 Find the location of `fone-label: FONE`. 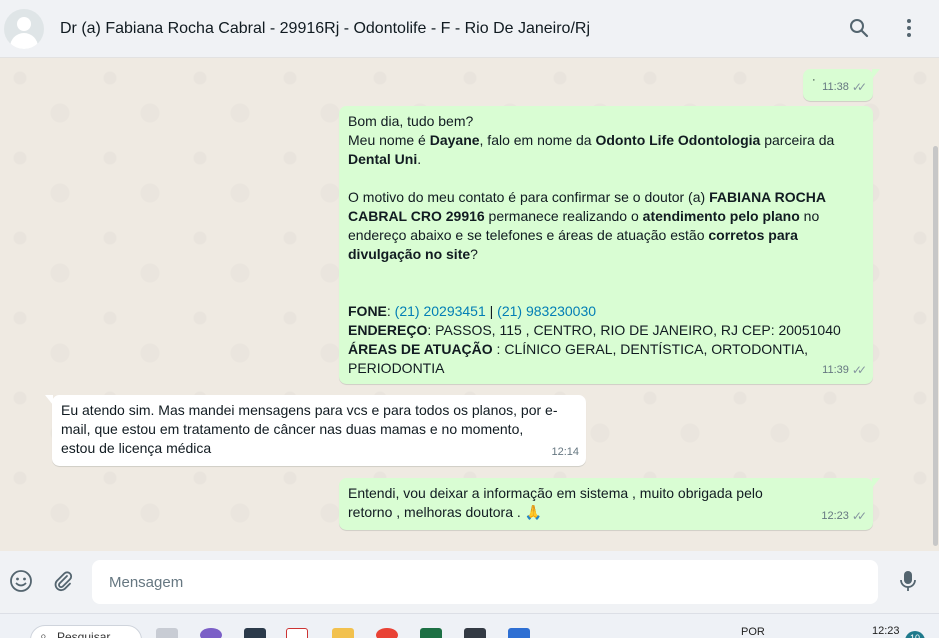

fone-label: FONE is located at coordinates (367, 311).